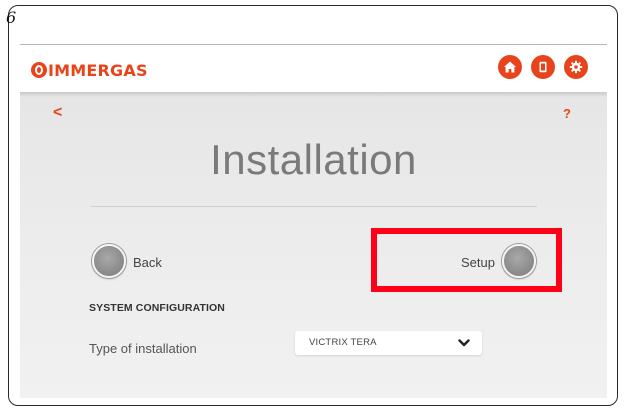 This screenshot has height=414, width=625. What do you see at coordinates (147, 262) in the screenshot?
I see `back-button-label: Back` at bounding box center [147, 262].